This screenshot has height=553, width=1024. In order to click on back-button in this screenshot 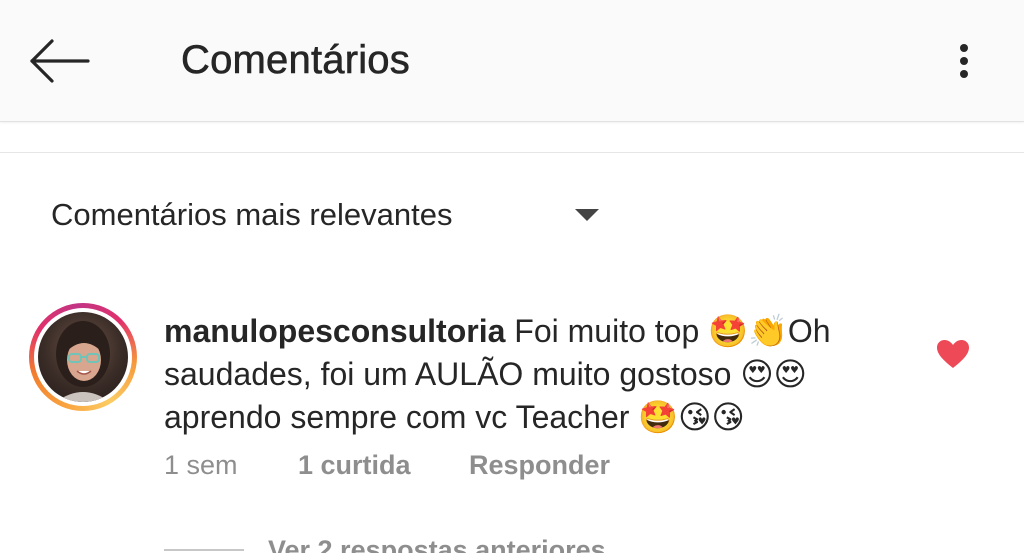, I will do `click(59, 61)`.